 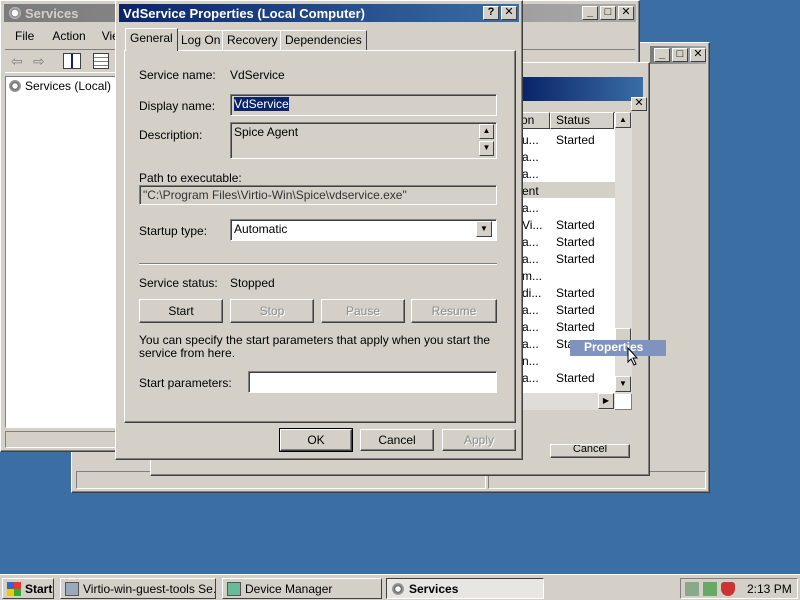 What do you see at coordinates (372, 382) in the screenshot?
I see `start-params-input` at bounding box center [372, 382].